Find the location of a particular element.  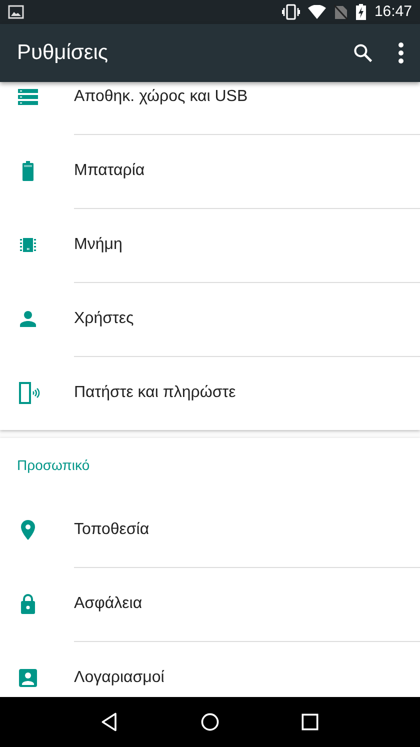

settings-item: Ασφάλεια is located at coordinates (210, 604).